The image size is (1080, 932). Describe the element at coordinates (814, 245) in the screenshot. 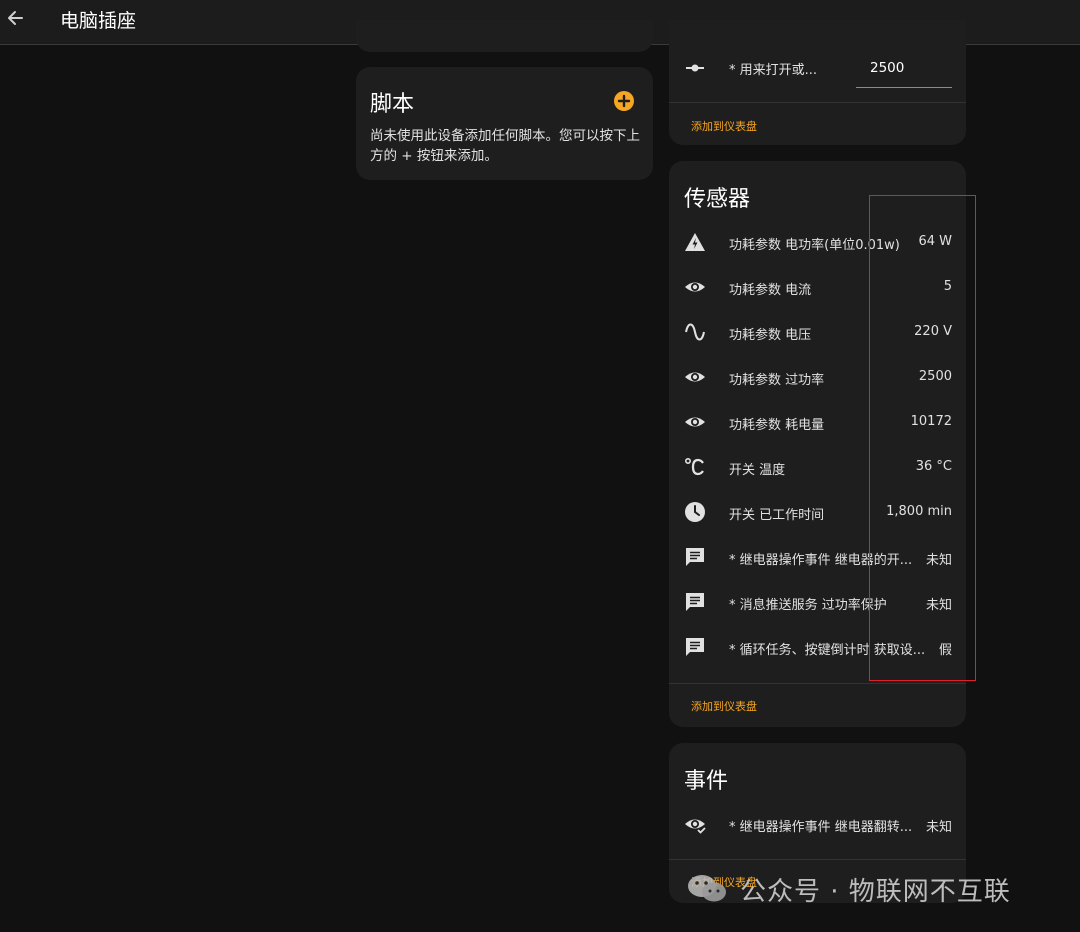

I see `sensor-label: 功耗参数 电功率(单位0.01w)` at that location.